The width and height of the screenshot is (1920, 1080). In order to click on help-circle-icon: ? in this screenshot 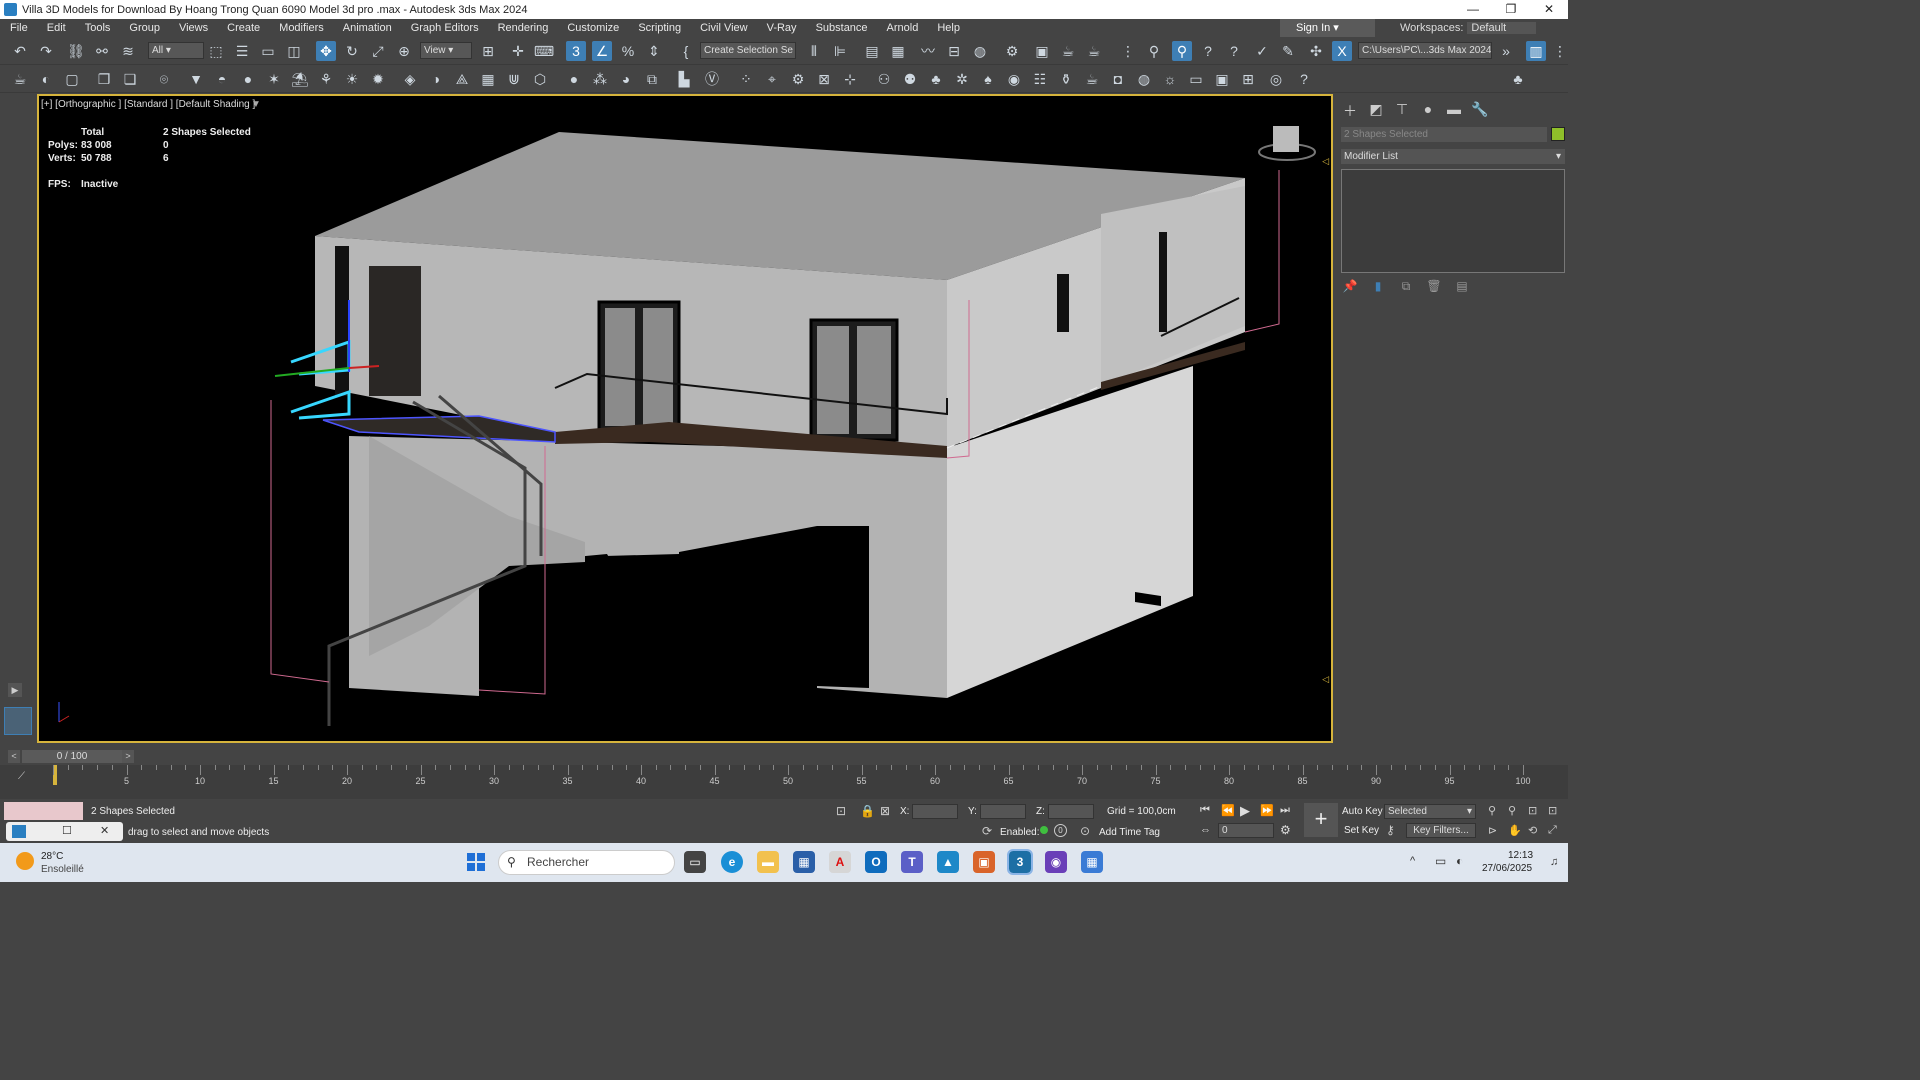, I will do `click(1304, 79)`.